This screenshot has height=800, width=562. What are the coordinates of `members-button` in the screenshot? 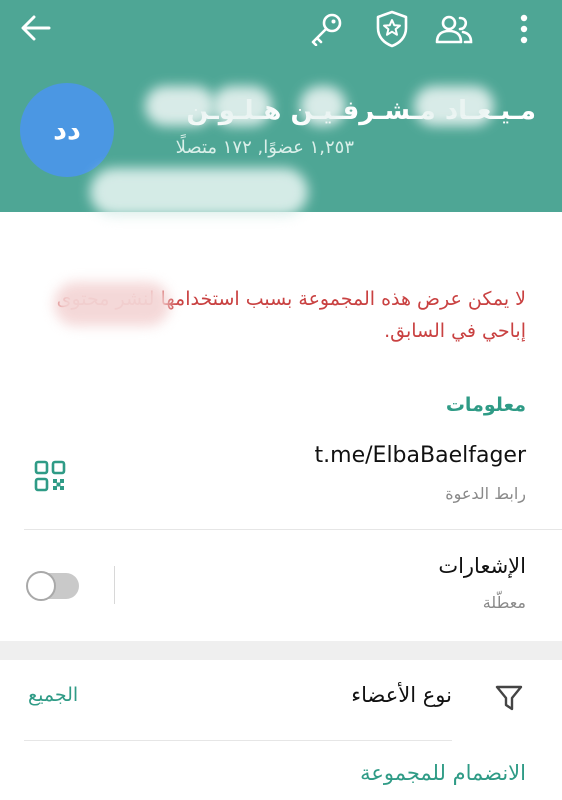 It's located at (454, 29).